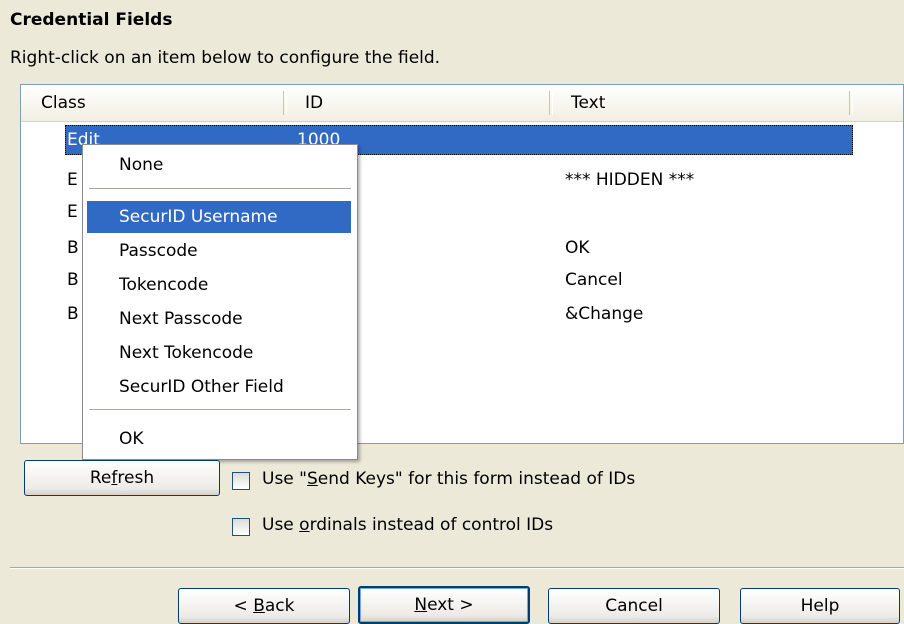 Image resolution: width=904 pixels, height=624 pixels. What do you see at coordinates (219, 387) in the screenshot?
I see `menu-item-securid-other-field: SecurID Other Field` at bounding box center [219, 387].